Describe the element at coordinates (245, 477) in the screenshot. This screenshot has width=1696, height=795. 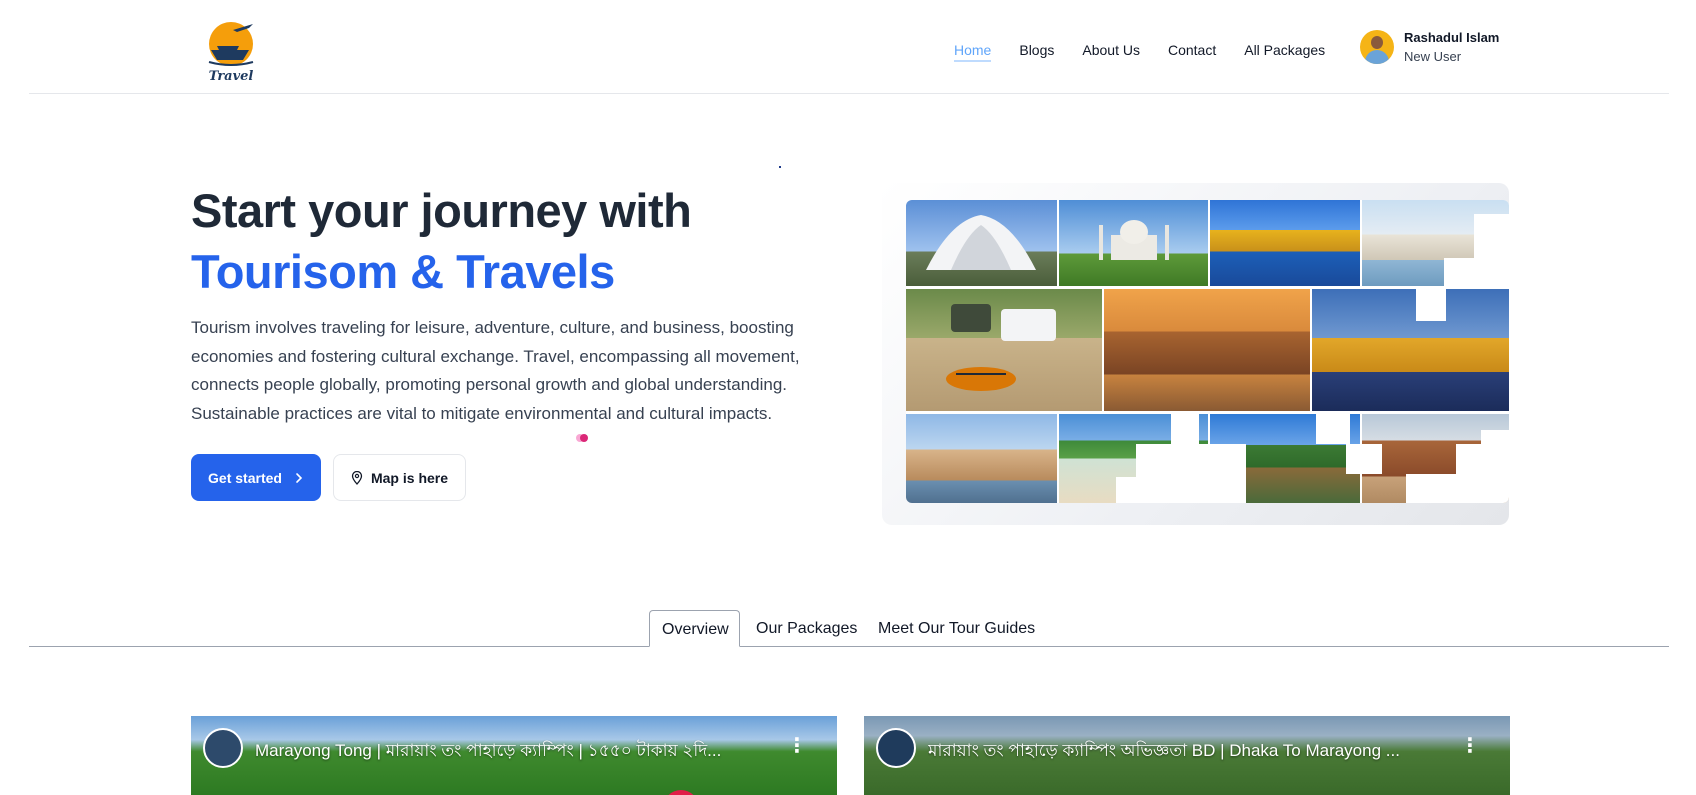
I see `get-started-label: Get started` at that location.